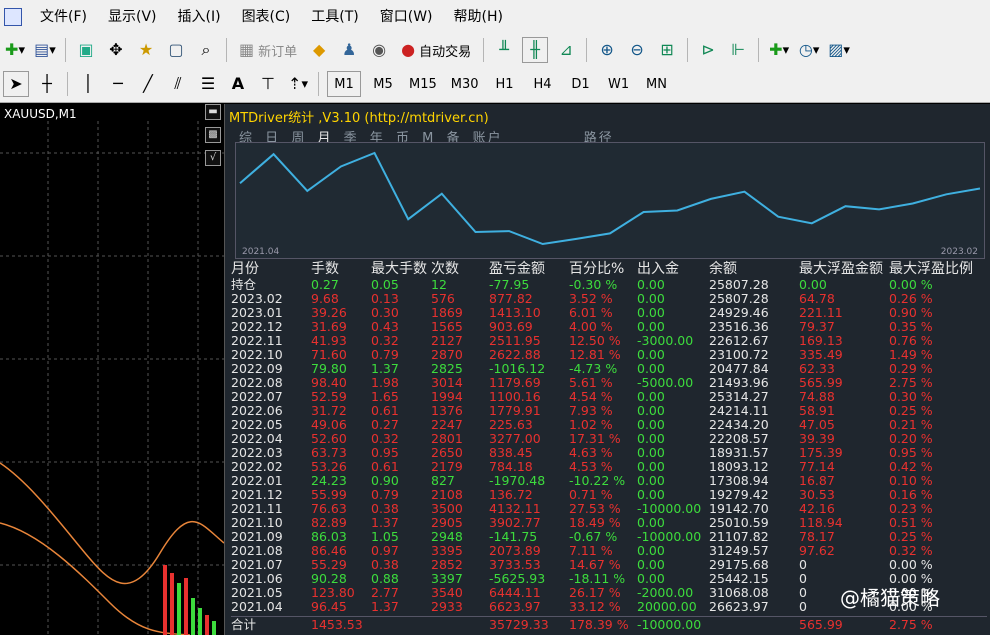 The width and height of the screenshot is (990, 635). What do you see at coordinates (817, 509) in the screenshot?
I see `cell-mfe: 42.16` at bounding box center [817, 509].